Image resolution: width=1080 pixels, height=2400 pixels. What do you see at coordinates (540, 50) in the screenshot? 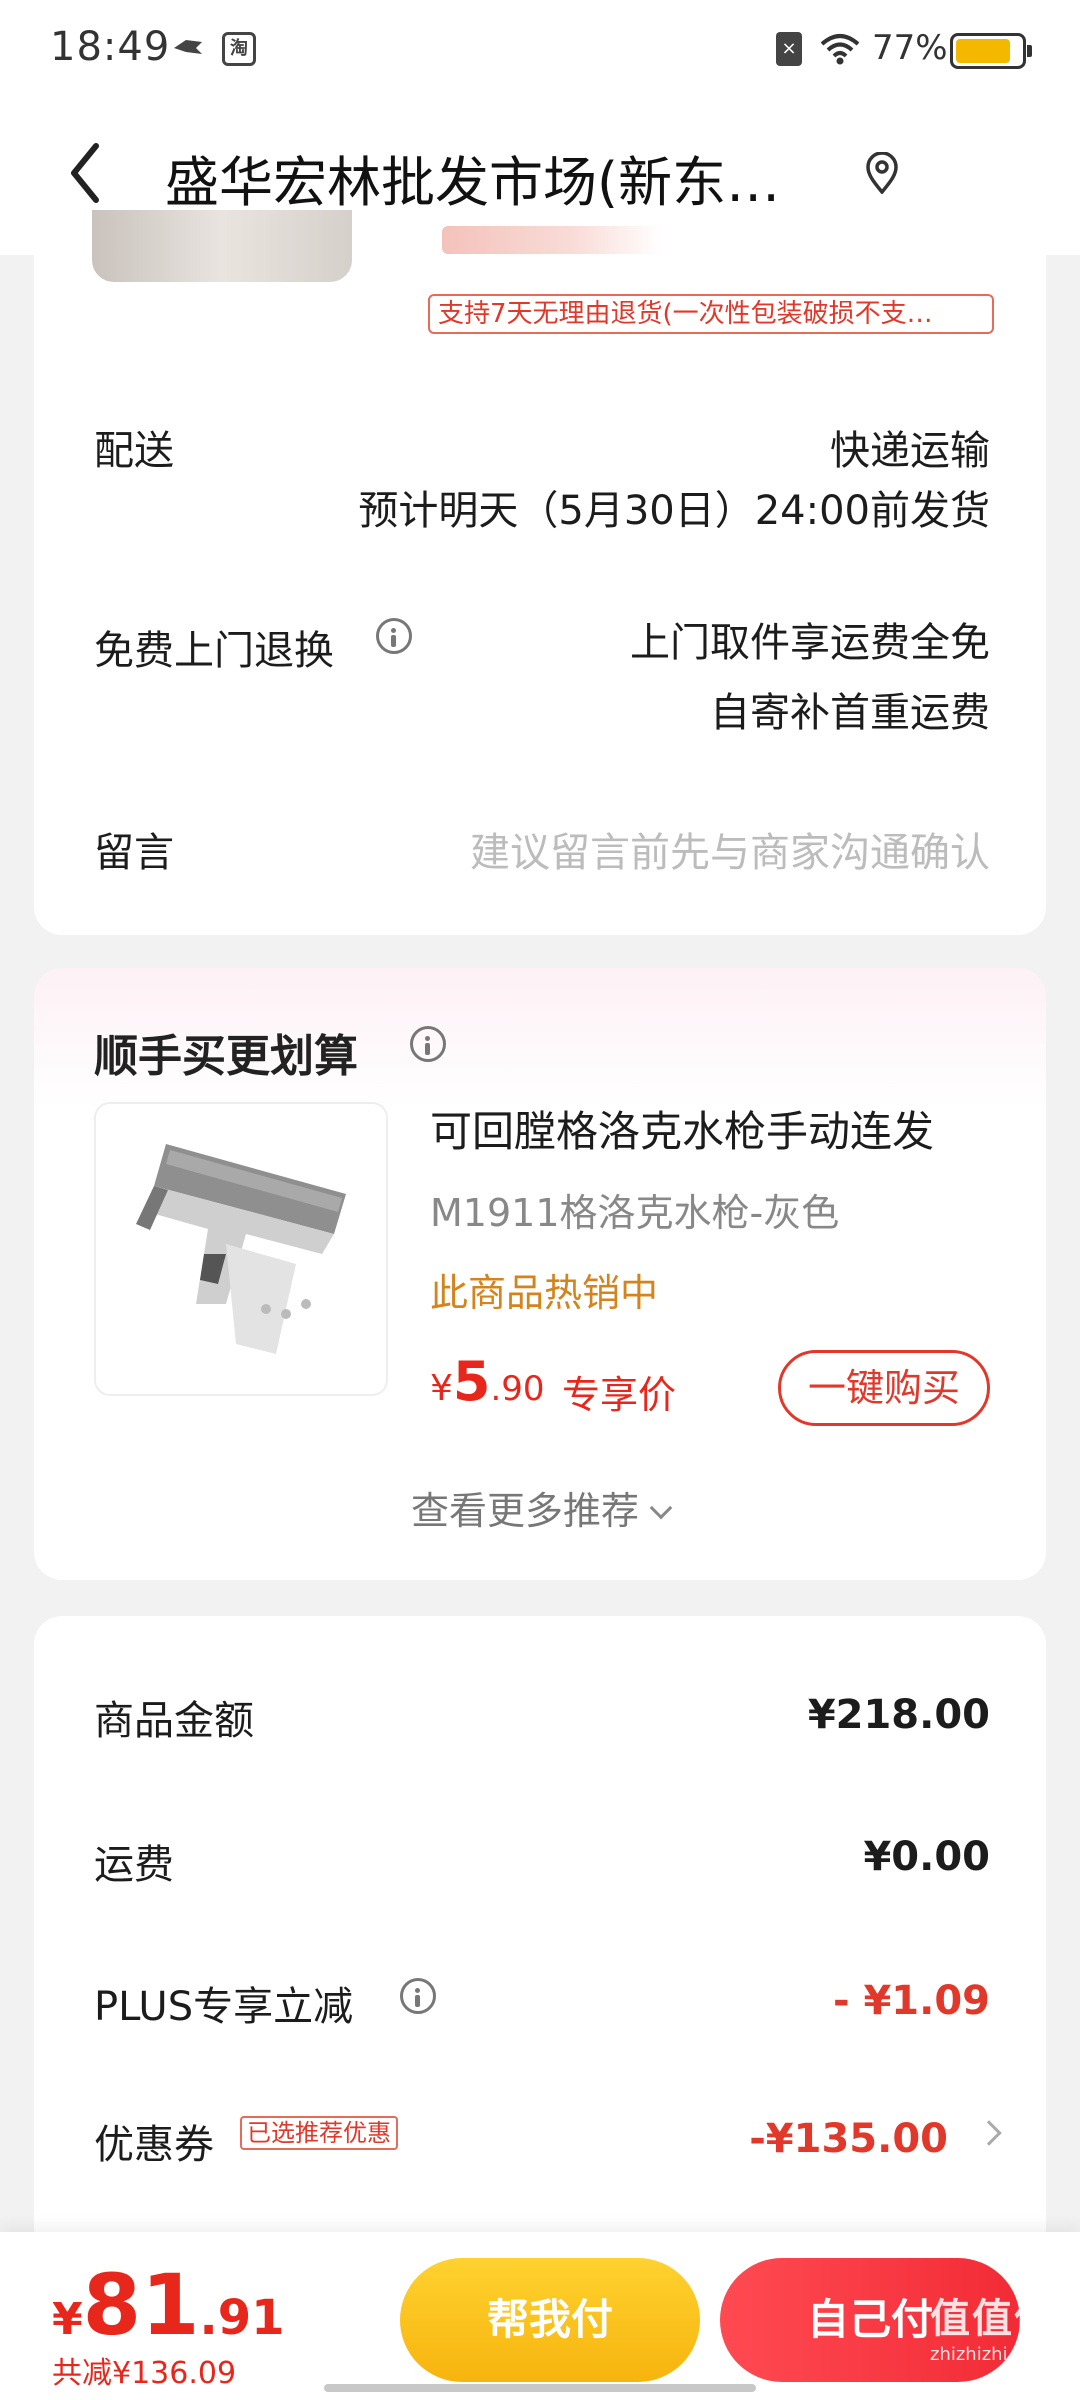
I see `status-bar: 18:49 淘 × 77%` at bounding box center [540, 50].